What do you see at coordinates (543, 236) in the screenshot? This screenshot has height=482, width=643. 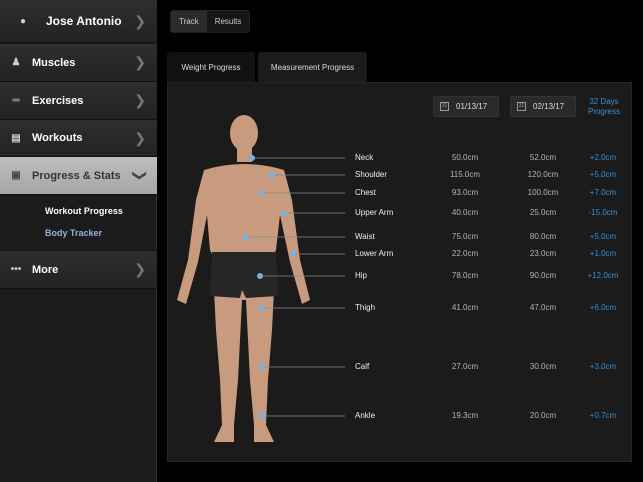 I see `measurement-end: 80.0cm` at bounding box center [543, 236].